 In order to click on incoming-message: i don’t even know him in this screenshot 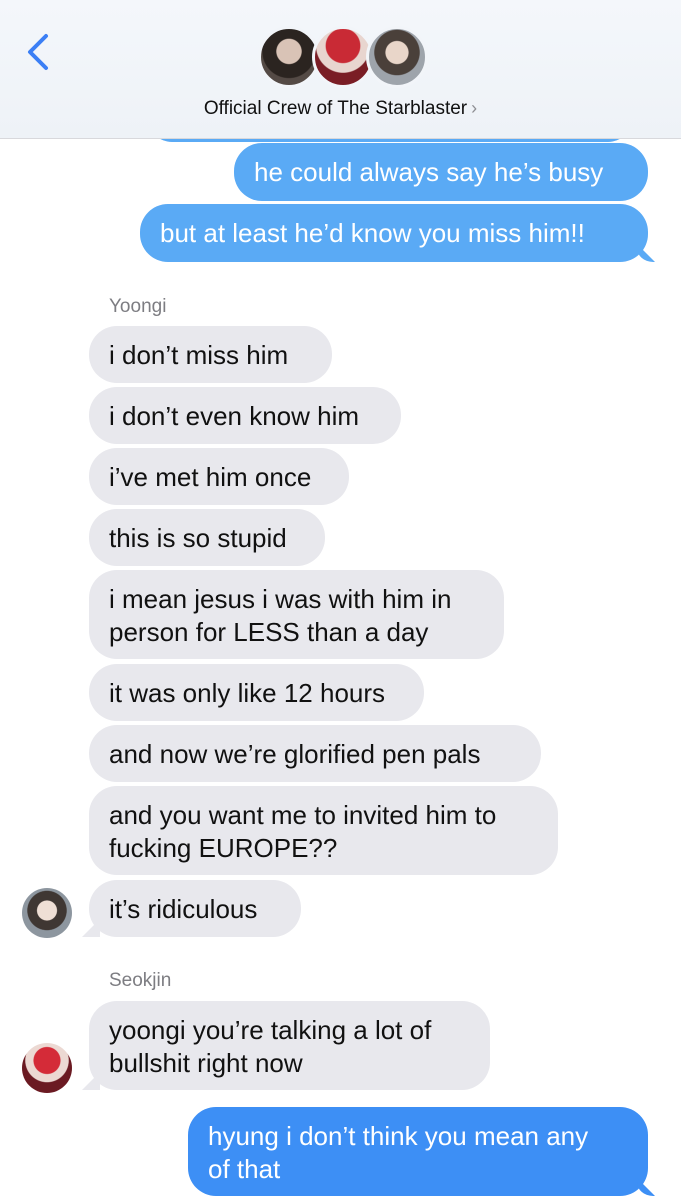, I will do `click(245, 415)`.